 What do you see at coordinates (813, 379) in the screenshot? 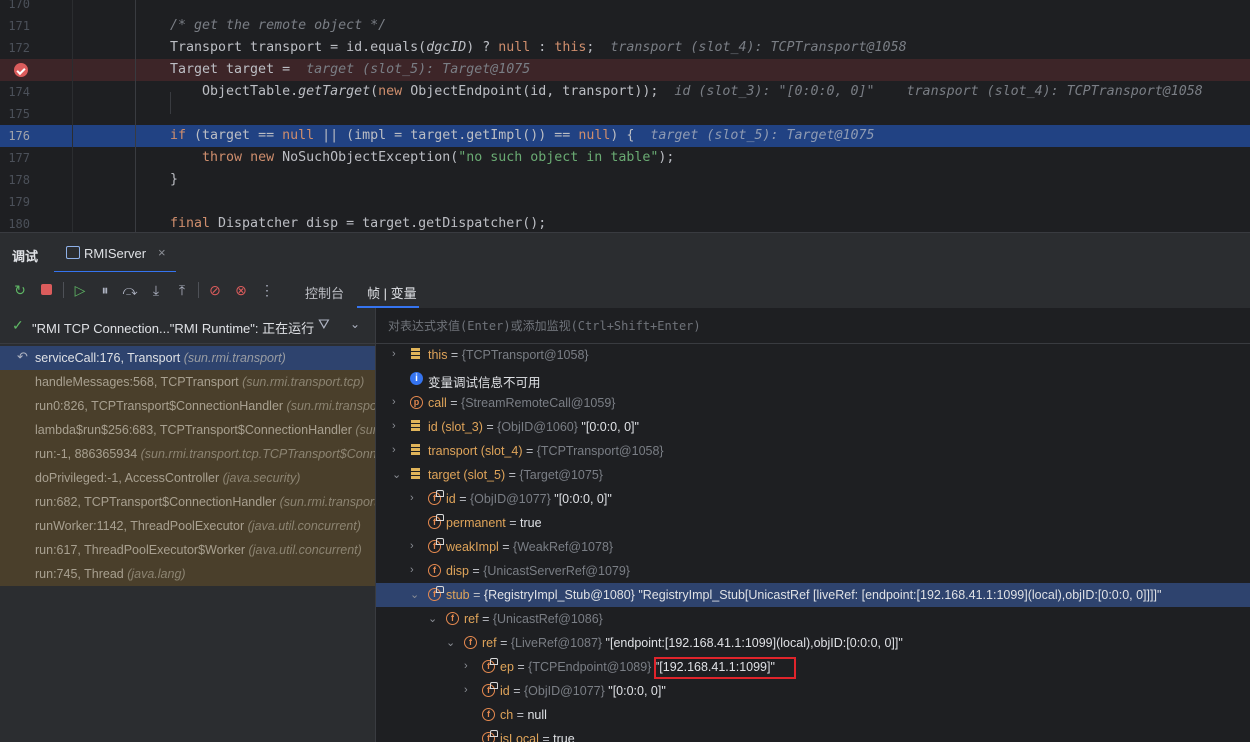
I see `variable-row: i 变量调试信息不可用` at bounding box center [813, 379].